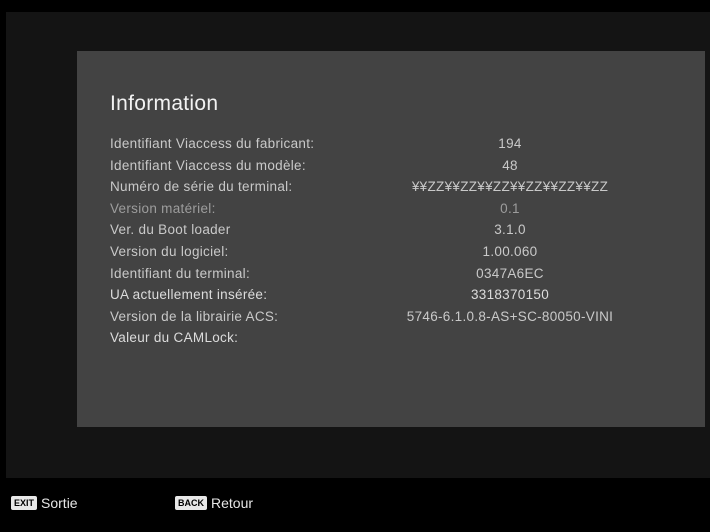  What do you see at coordinates (391, 298) in the screenshot?
I see `info-row-inserted-ua: UA actuellement insérée: 3318370150` at bounding box center [391, 298].